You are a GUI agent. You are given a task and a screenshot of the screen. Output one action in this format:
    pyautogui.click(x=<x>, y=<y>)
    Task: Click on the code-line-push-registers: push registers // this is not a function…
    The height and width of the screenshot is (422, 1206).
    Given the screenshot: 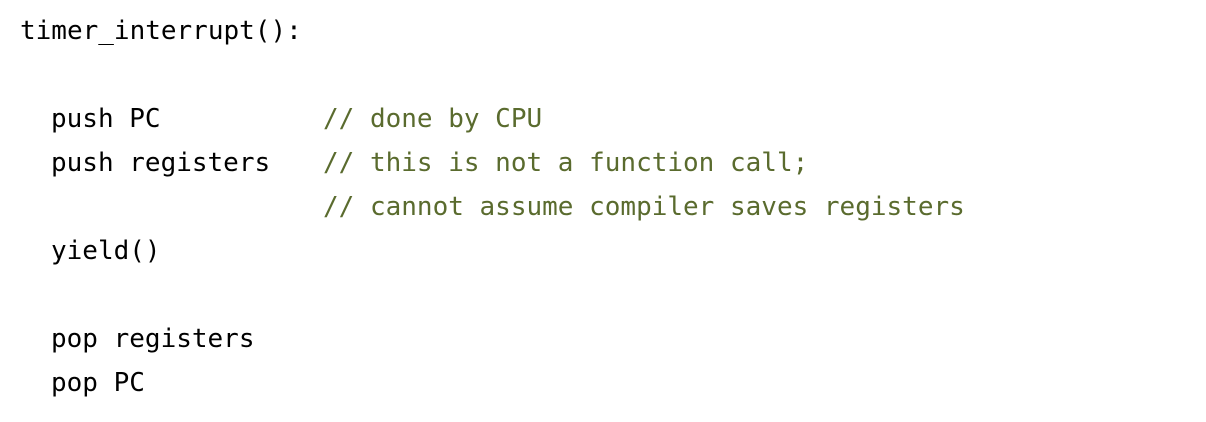 What is the action you would take?
    pyautogui.click(x=605, y=163)
    